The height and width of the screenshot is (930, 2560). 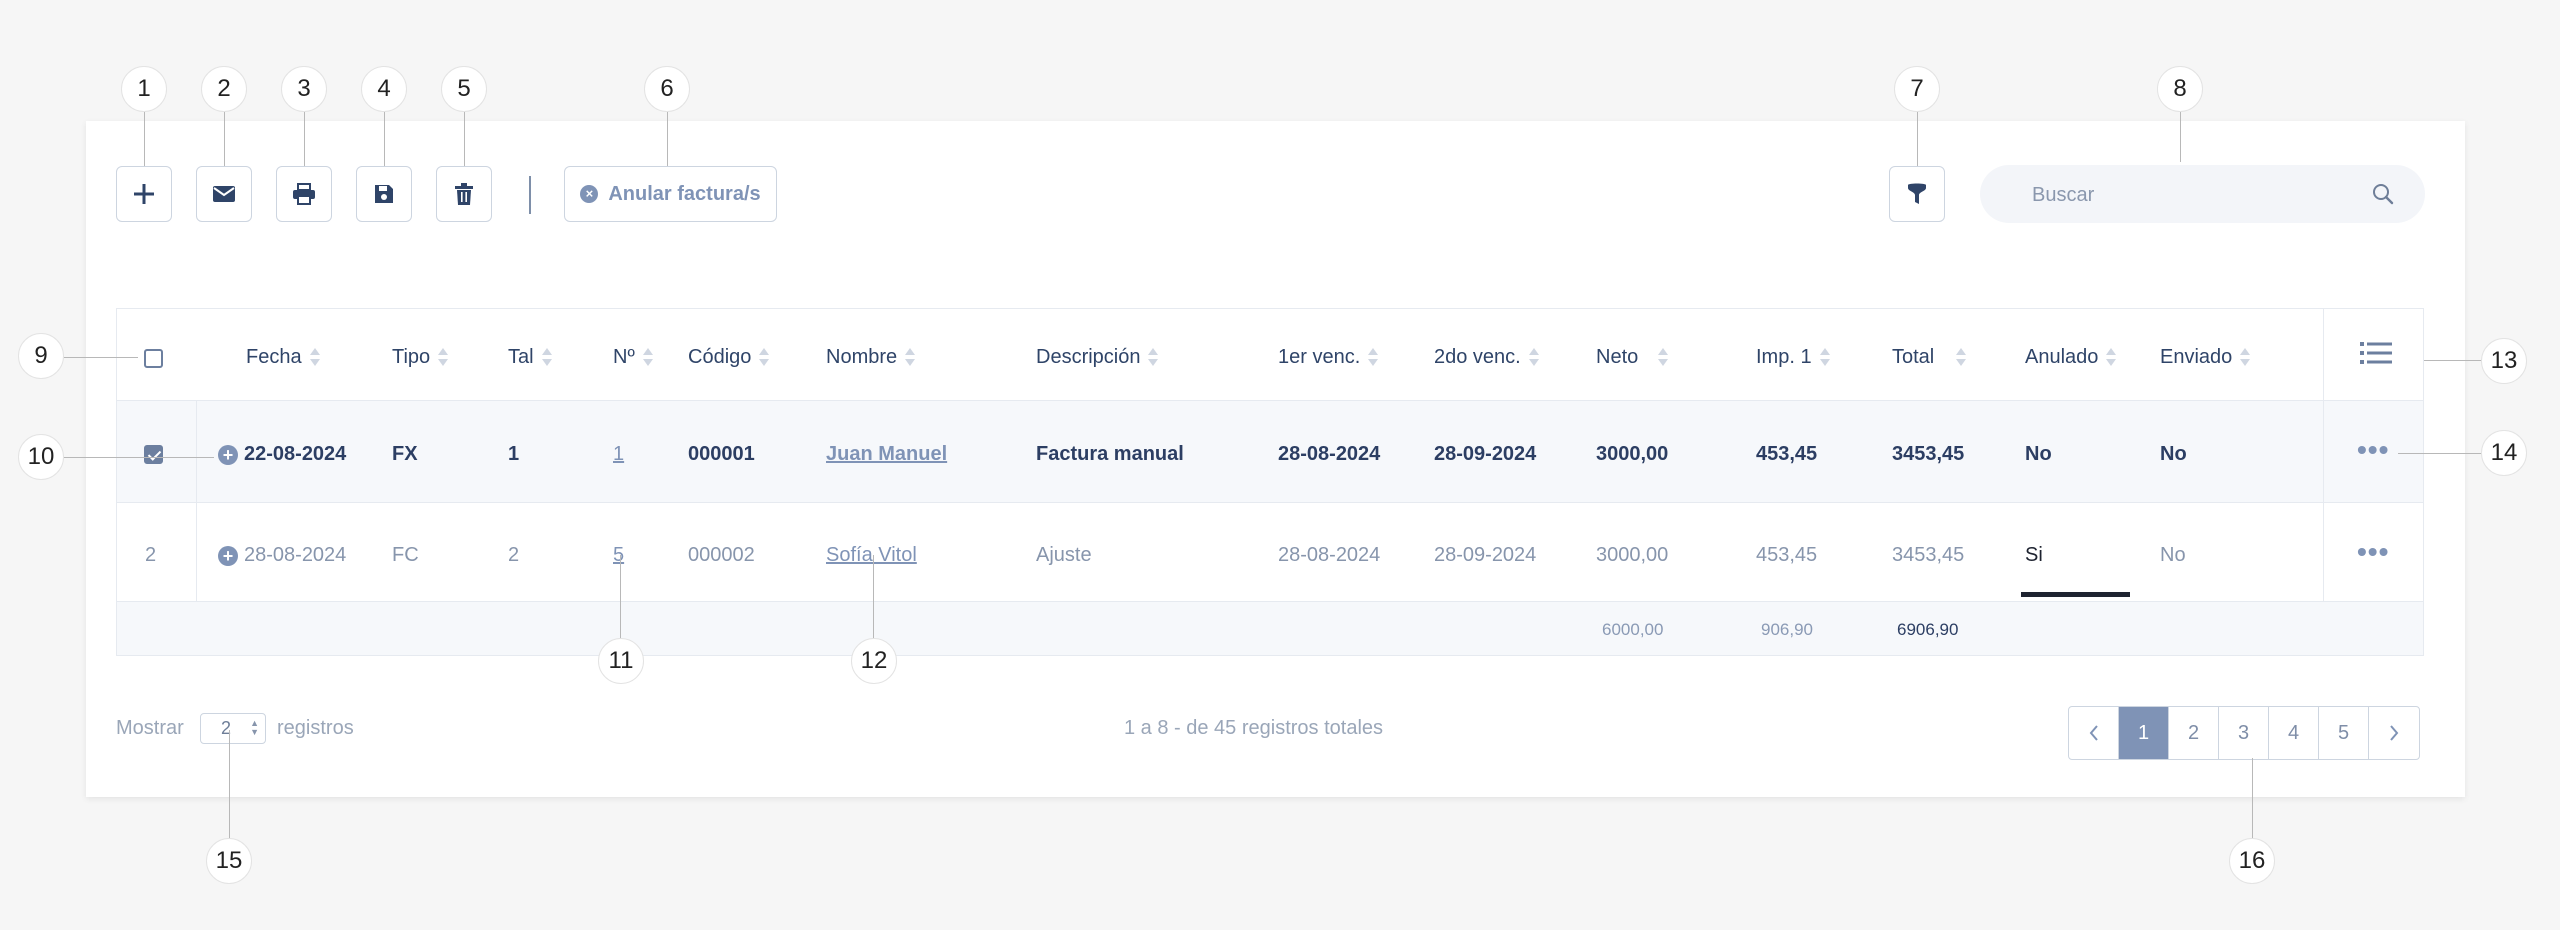 What do you see at coordinates (304, 194) in the screenshot?
I see `print-button` at bounding box center [304, 194].